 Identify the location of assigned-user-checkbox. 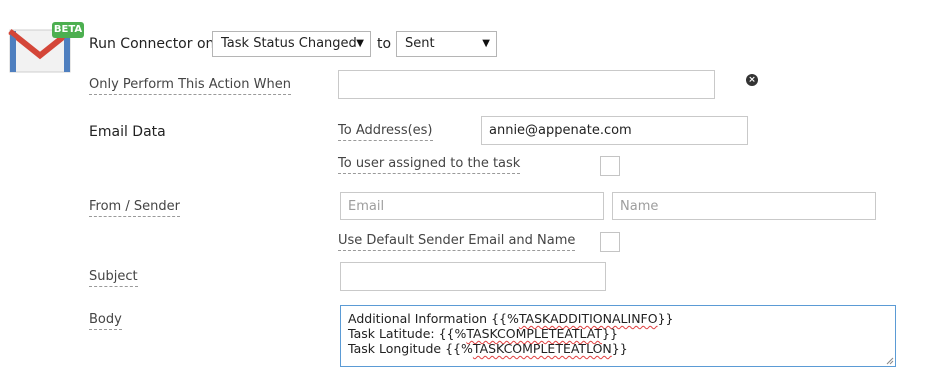
(610, 166).